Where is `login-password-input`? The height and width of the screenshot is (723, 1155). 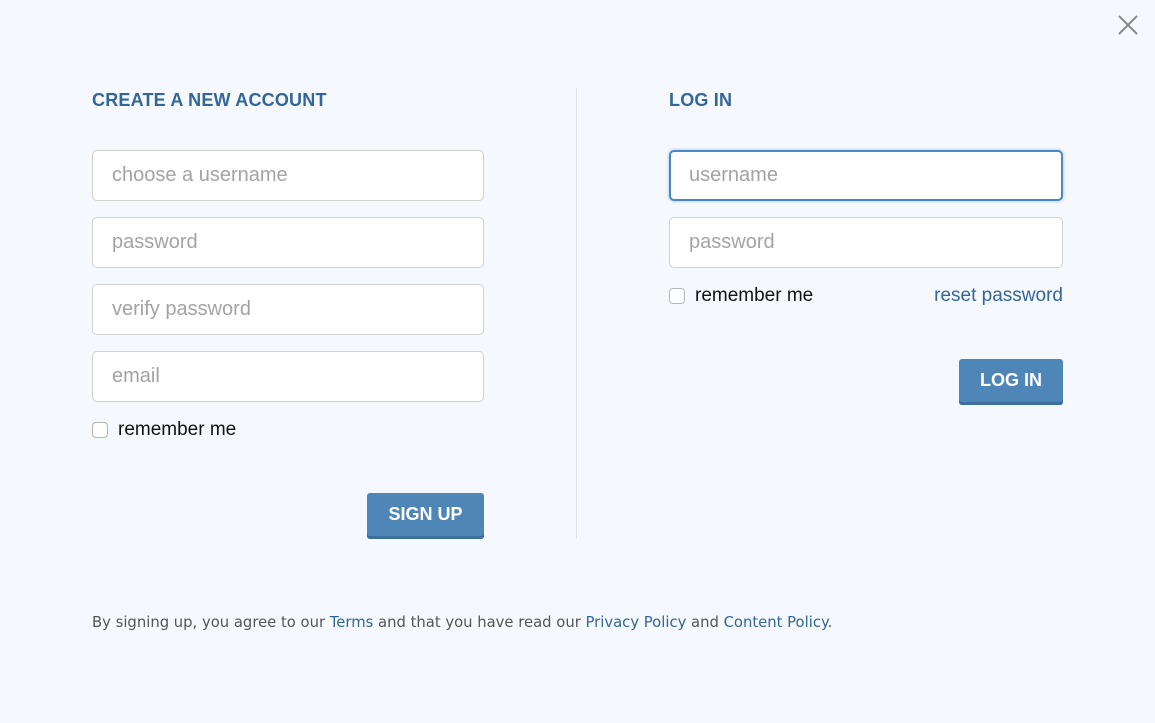 login-password-input is located at coordinates (866, 242).